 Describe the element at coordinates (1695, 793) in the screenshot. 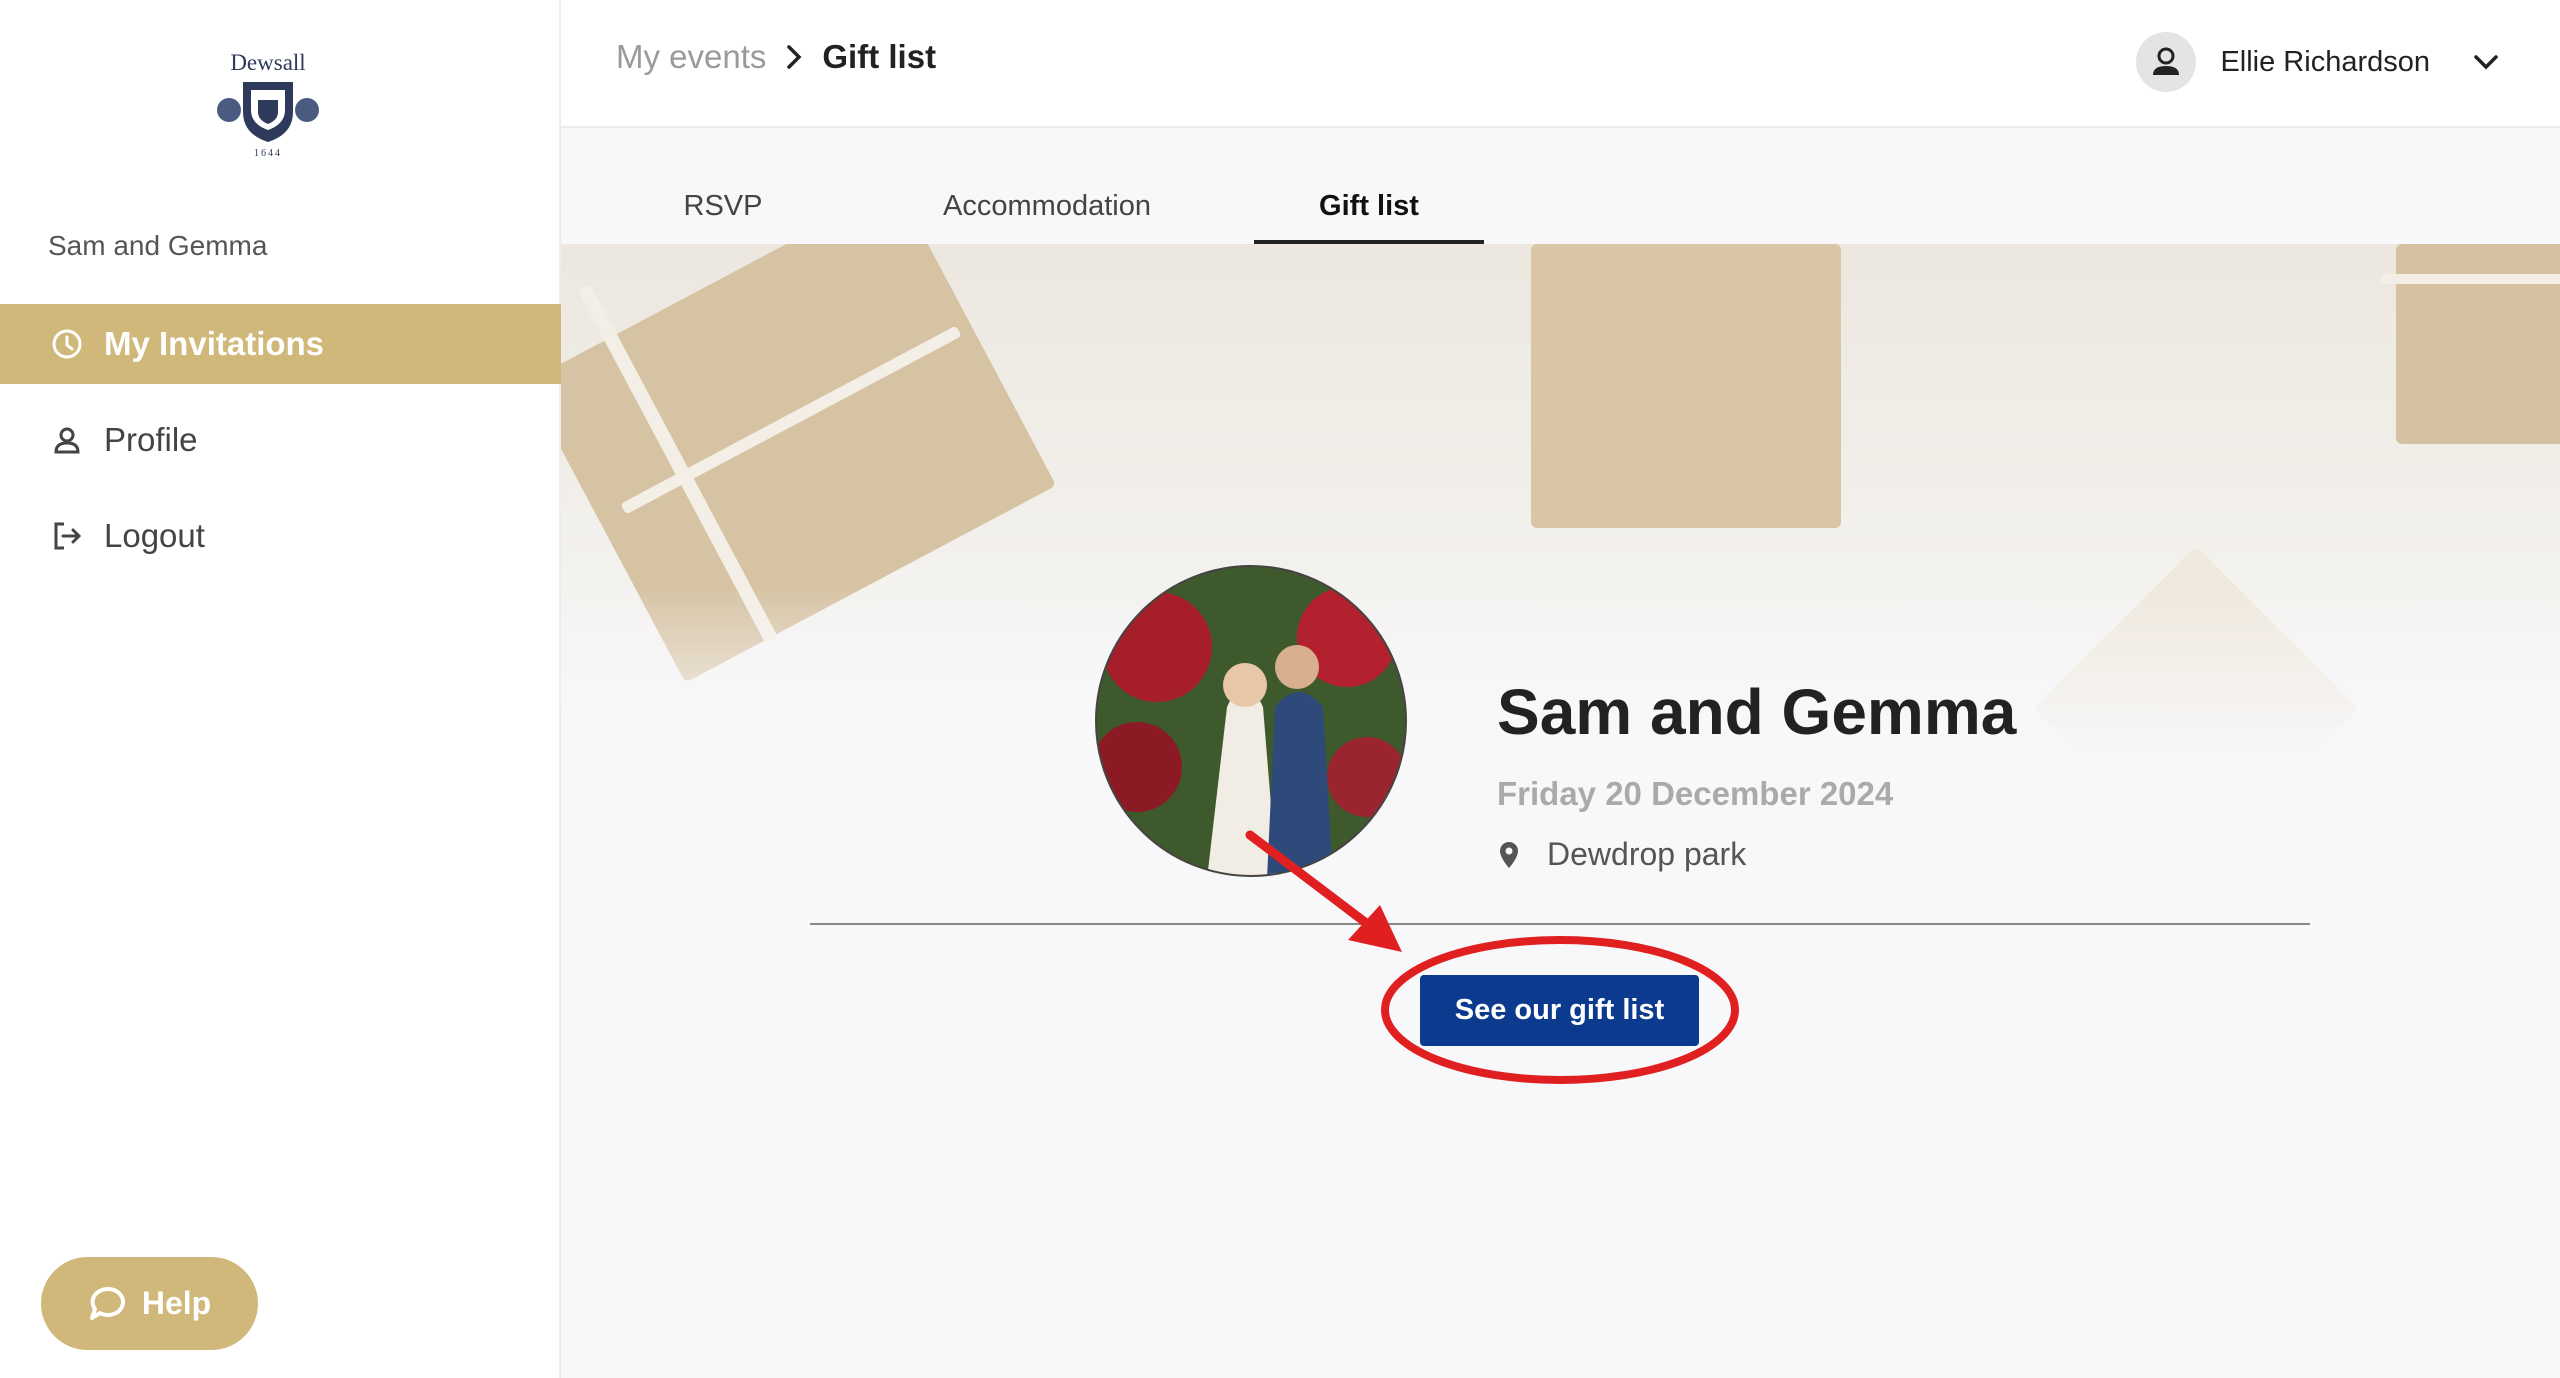

I see `event-date: Friday 20 December 2024` at that location.